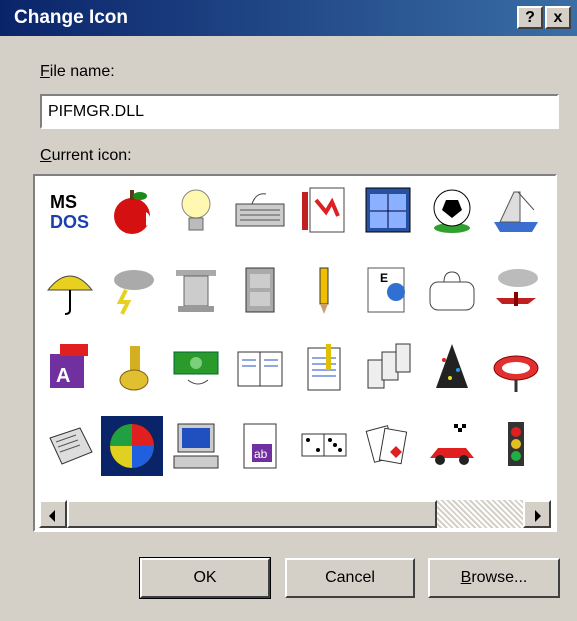 This screenshot has width=577, height=621. I want to click on raft-icon, so click(516, 373).